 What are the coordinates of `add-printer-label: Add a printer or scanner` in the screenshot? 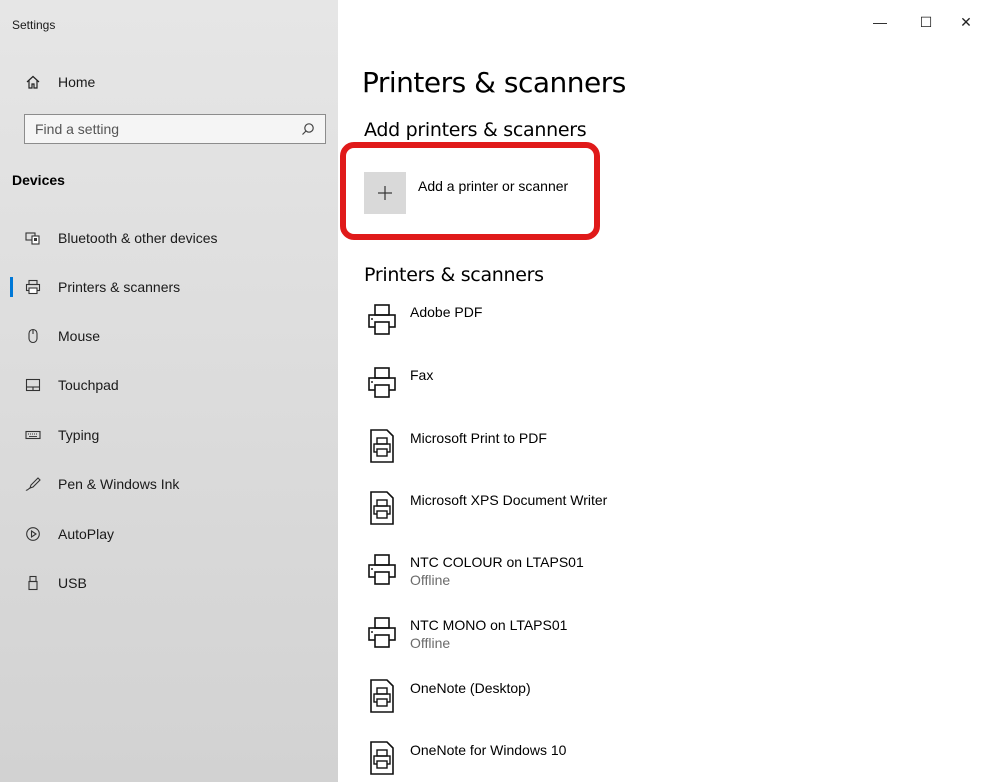 It's located at (493, 186).